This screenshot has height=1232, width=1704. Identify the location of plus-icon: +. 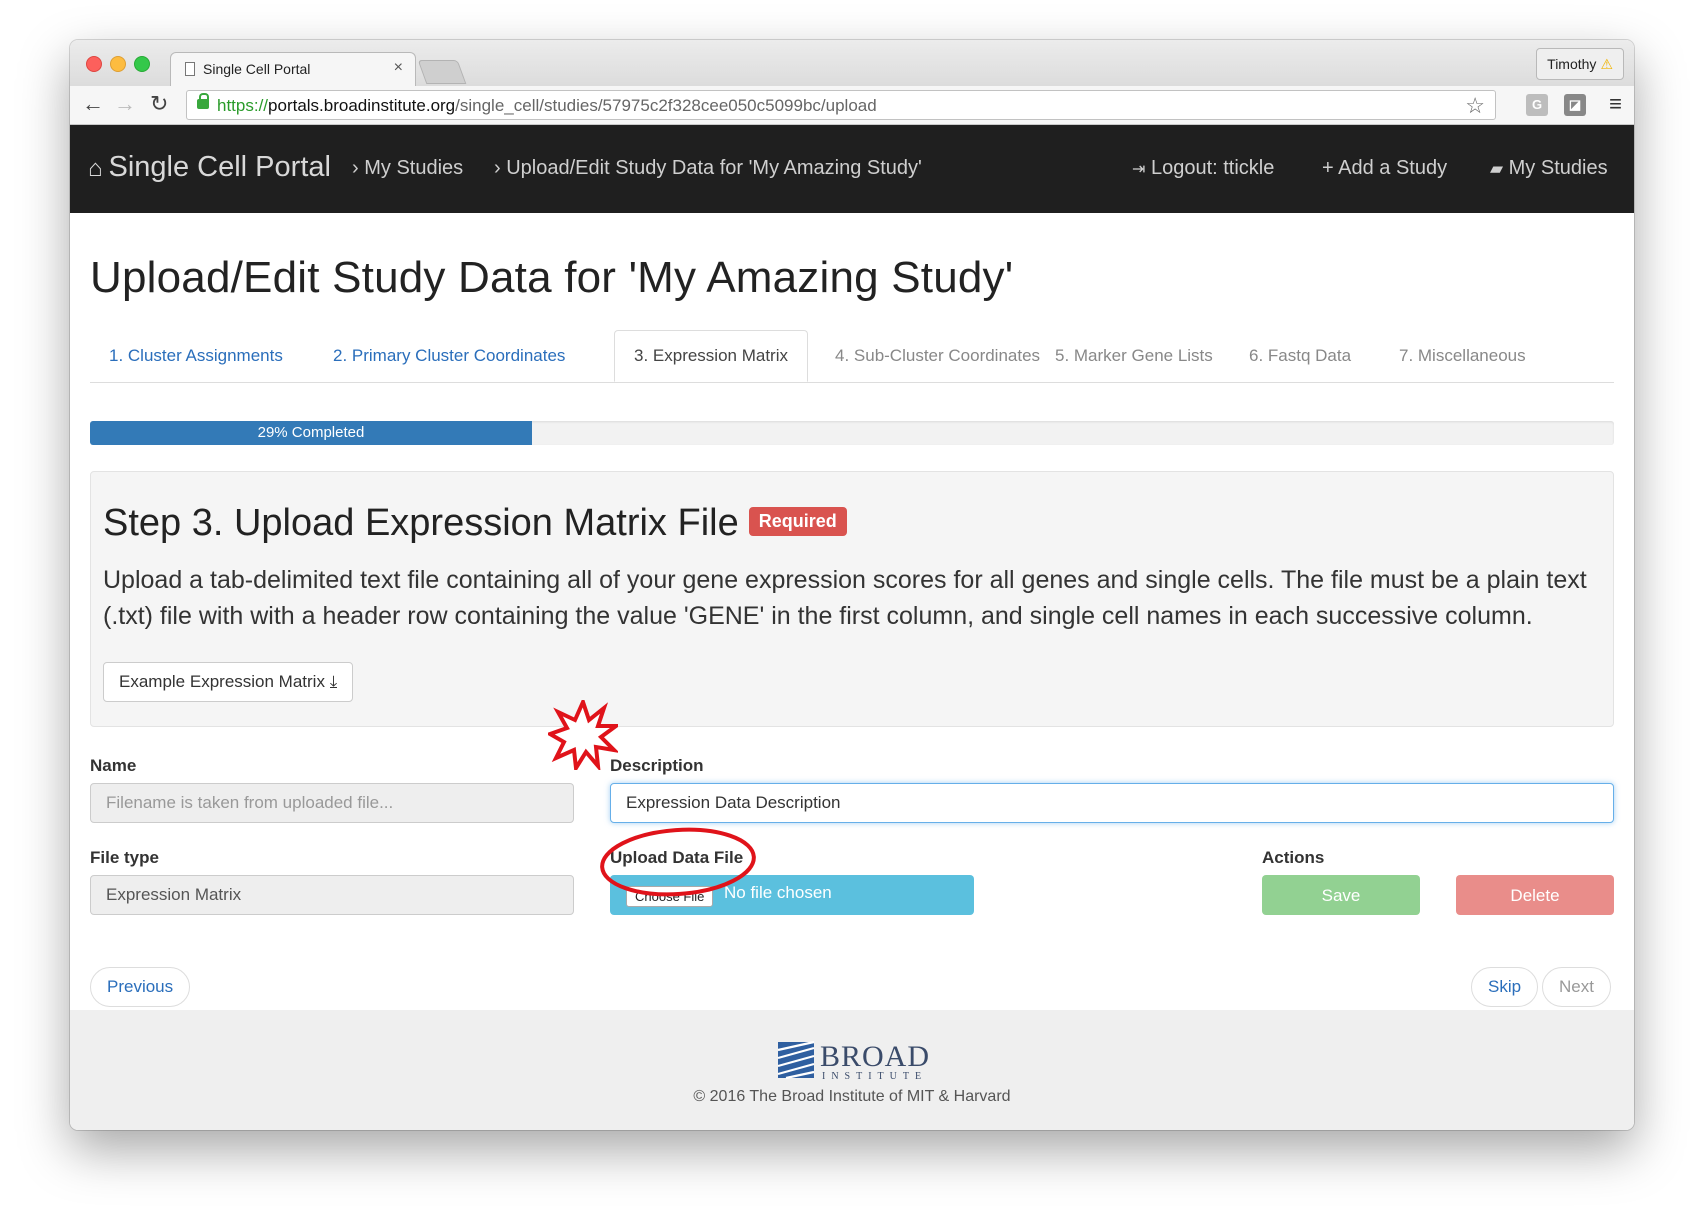
(1328, 168).